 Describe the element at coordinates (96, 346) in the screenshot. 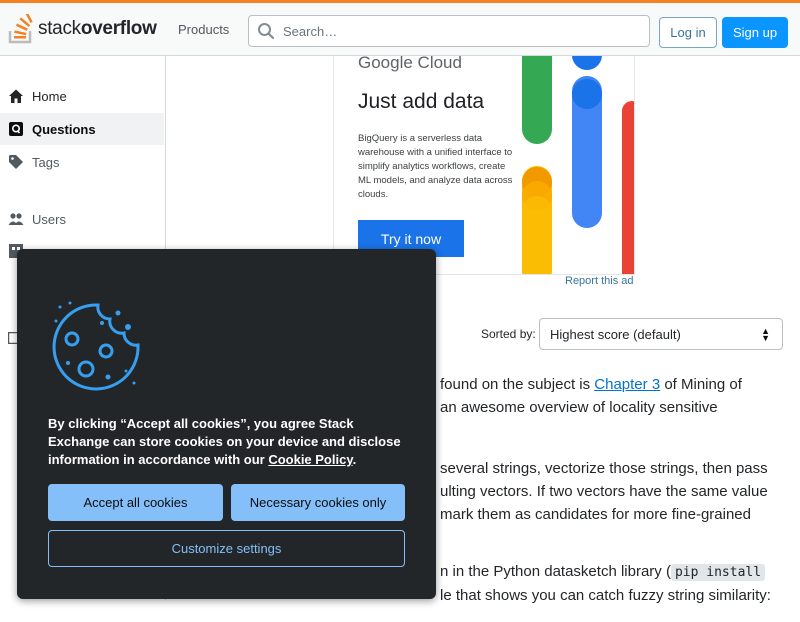

I see `cookie-icon` at that location.